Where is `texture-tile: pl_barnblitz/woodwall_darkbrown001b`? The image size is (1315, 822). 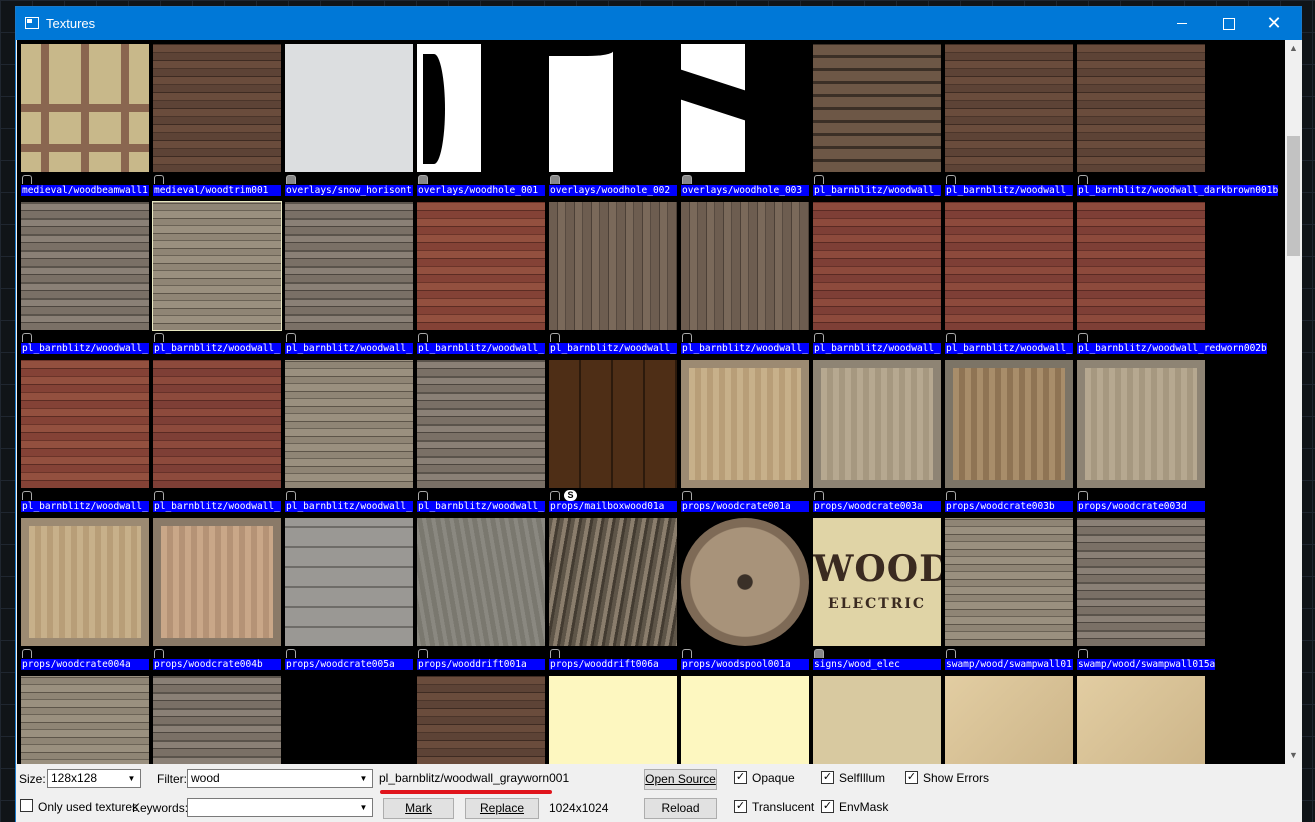 texture-tile: pl_barnblitz/woodwall_darkbrown001b is located at coordinates (1176, 119).